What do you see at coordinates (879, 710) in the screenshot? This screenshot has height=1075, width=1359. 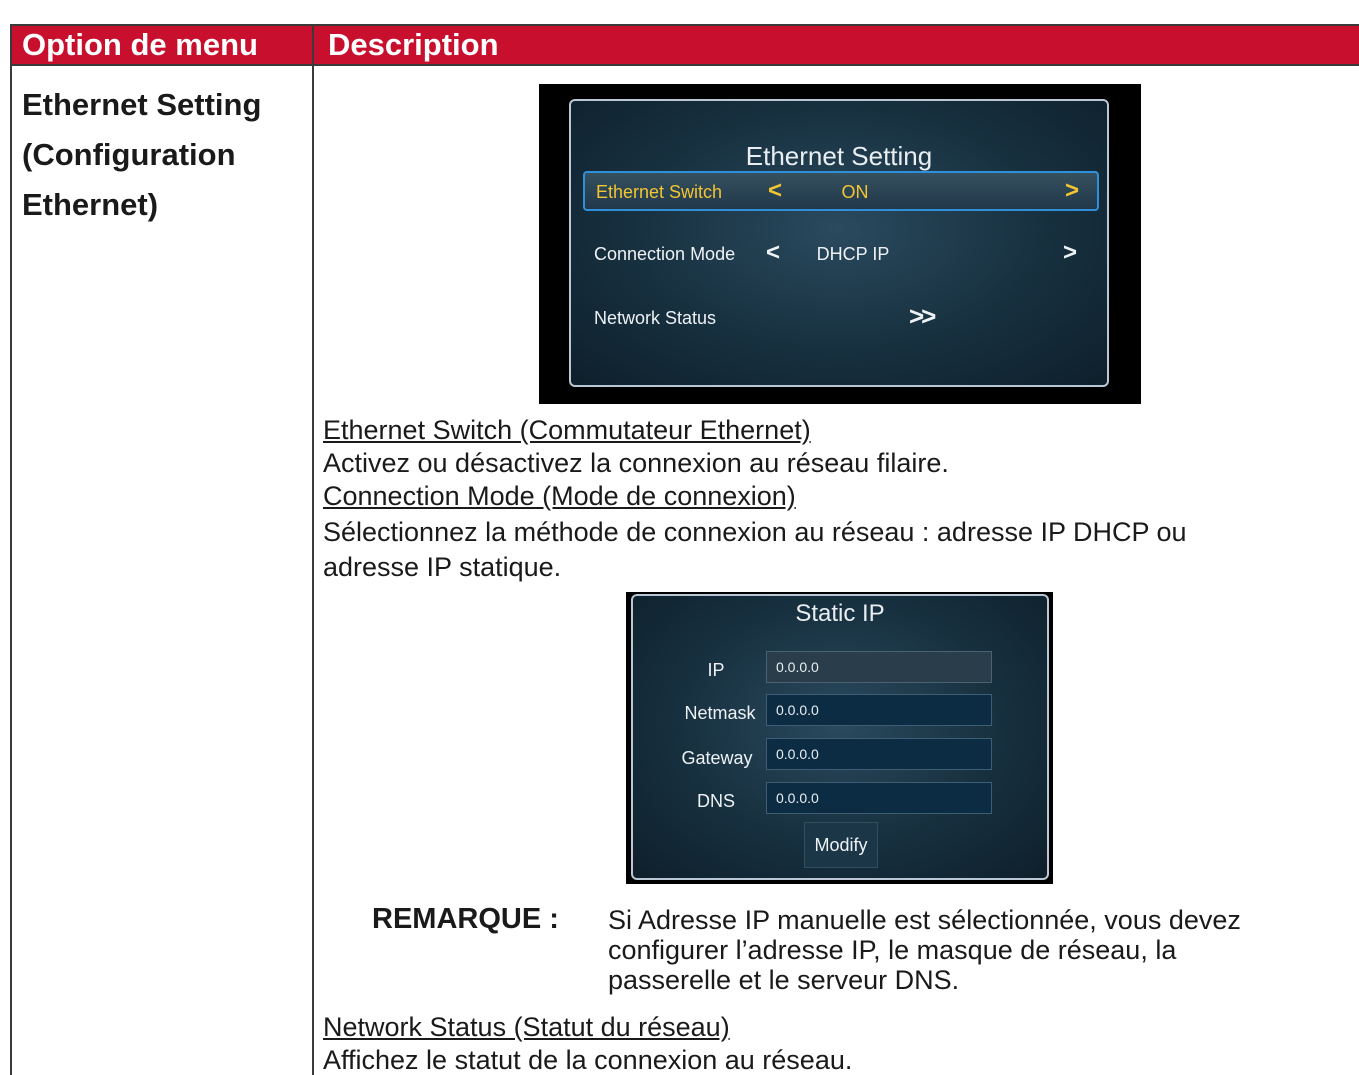 I see `netmask-field: 0.0.0.0` at bounding box center [879, 710].